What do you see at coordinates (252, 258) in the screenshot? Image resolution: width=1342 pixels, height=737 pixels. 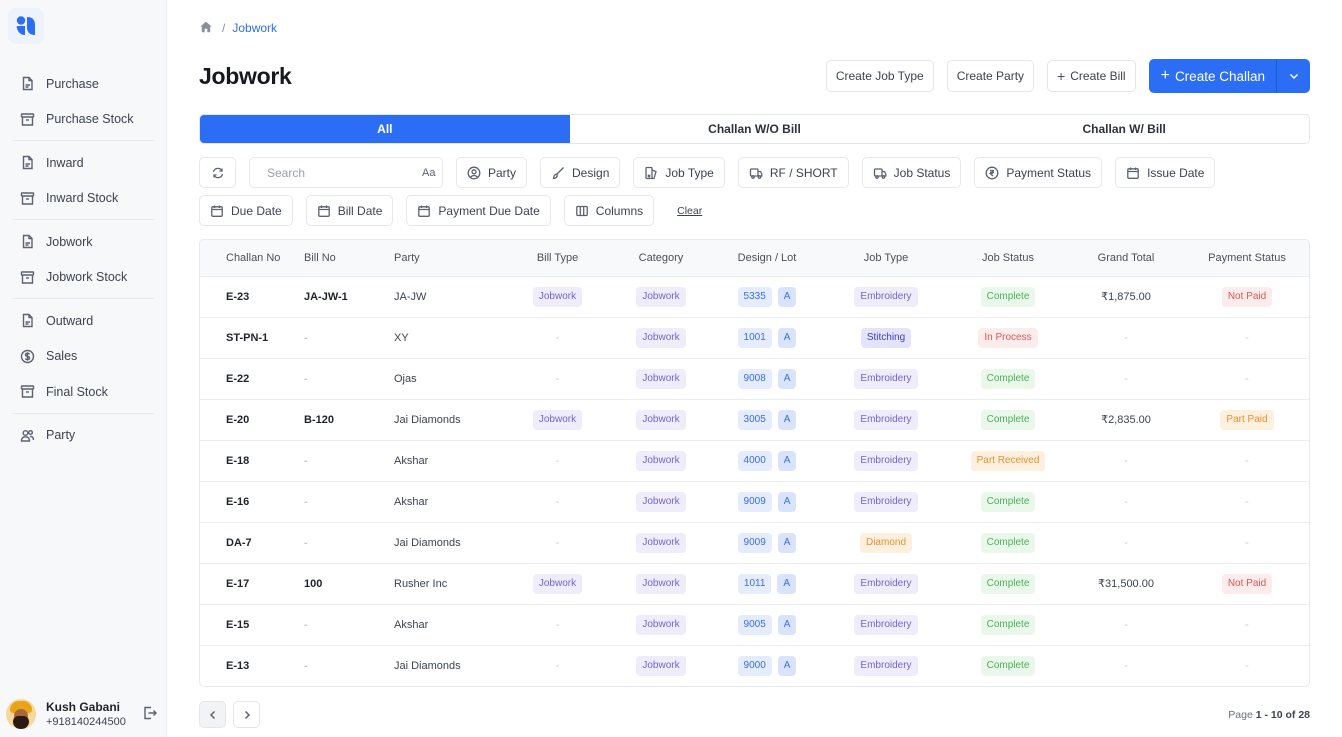 I see `column-header-challan-no: Challan No` at bounding box center [252, 258].